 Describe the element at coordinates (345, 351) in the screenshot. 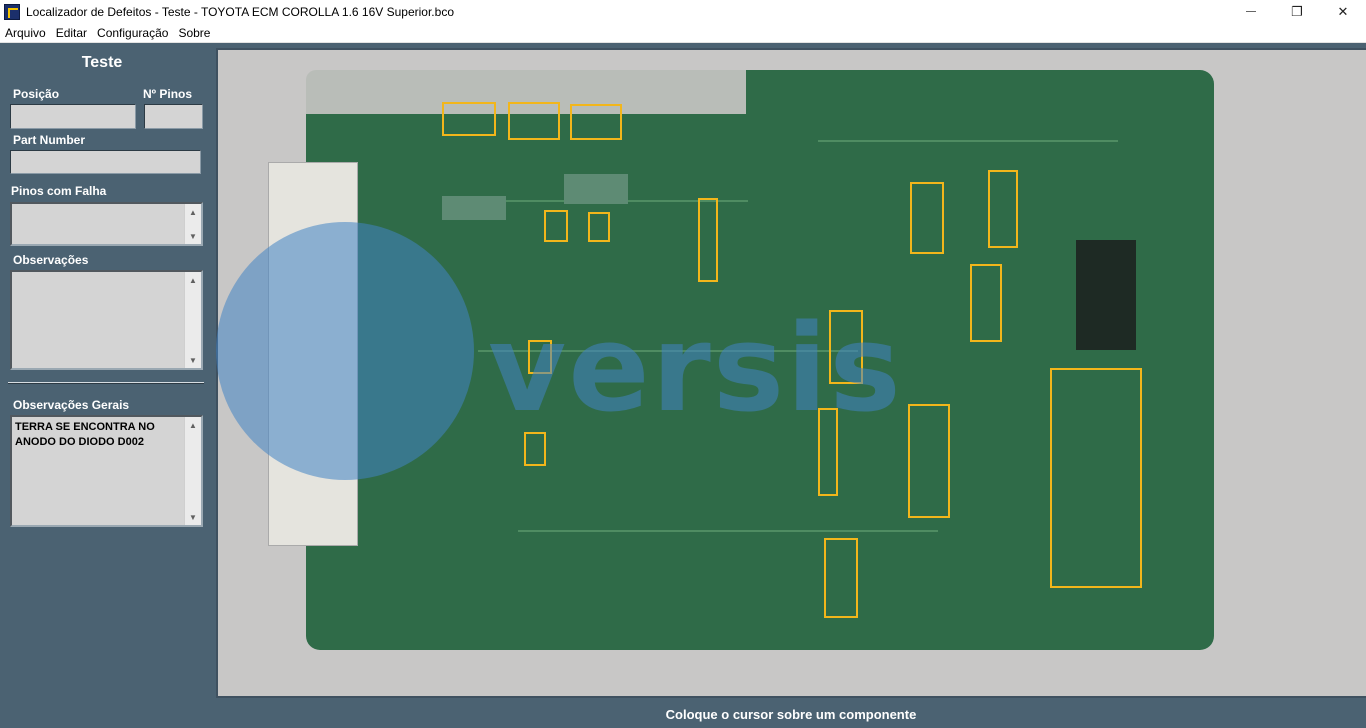

I see `watermark-logo-icon` at that location.